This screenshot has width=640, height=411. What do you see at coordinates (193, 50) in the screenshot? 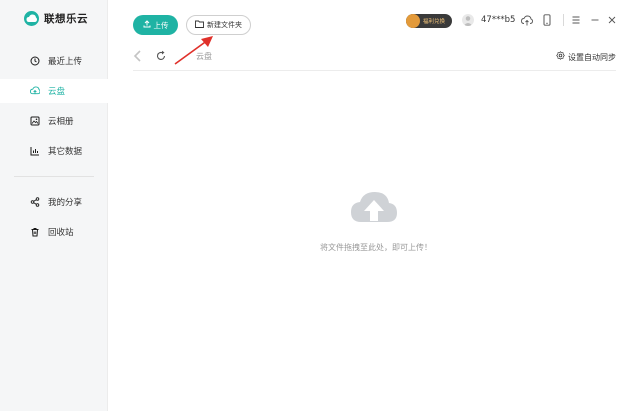
I see `annotation-arrow` at bounding box center [193, 50].